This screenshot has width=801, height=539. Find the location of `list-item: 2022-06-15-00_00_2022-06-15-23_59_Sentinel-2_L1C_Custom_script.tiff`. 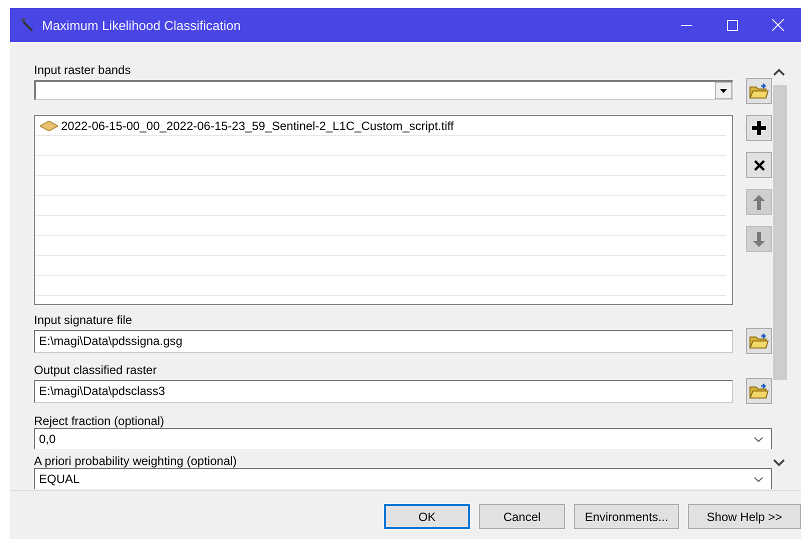

list-item: 2022-06-15-00_00_2022-06-15-23_59_Sentinel-2_L1C_Custom_script.tiff is located at coordinates (380, 126).